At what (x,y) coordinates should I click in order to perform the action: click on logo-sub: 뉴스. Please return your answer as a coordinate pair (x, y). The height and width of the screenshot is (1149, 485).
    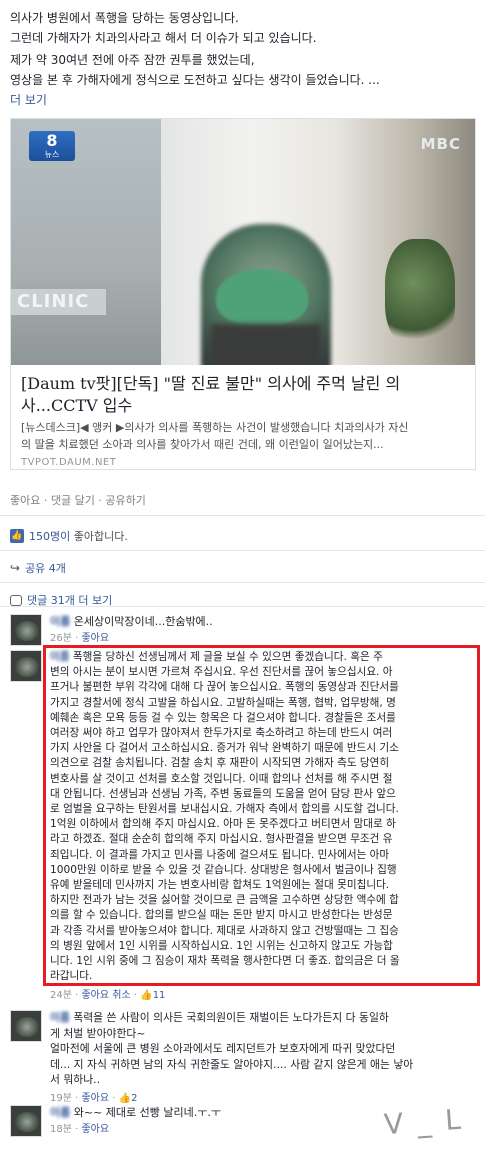
    Looking at the image, I should click on (52, 154).